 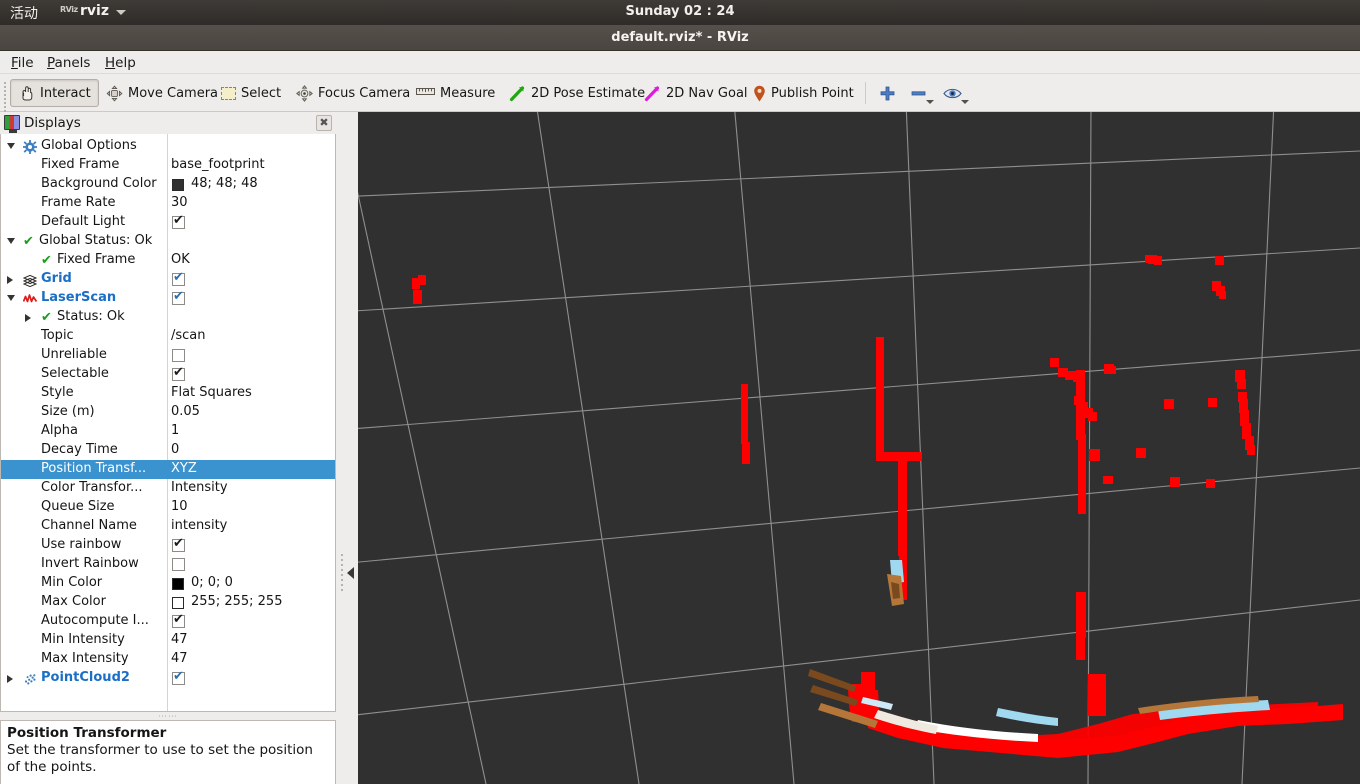 What do you see at coordinates (168, 355) in the screenshot?
I see `display-row-unreliable: Unreliable` at bounding box center [168, 355].